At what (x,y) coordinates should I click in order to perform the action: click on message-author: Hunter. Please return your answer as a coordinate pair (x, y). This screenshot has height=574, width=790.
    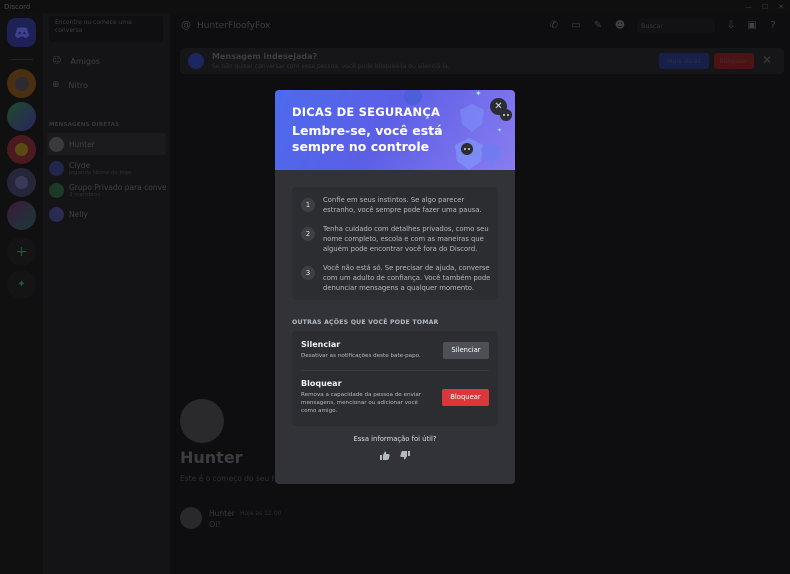
    Looking at the image, I should click on (222, 513).